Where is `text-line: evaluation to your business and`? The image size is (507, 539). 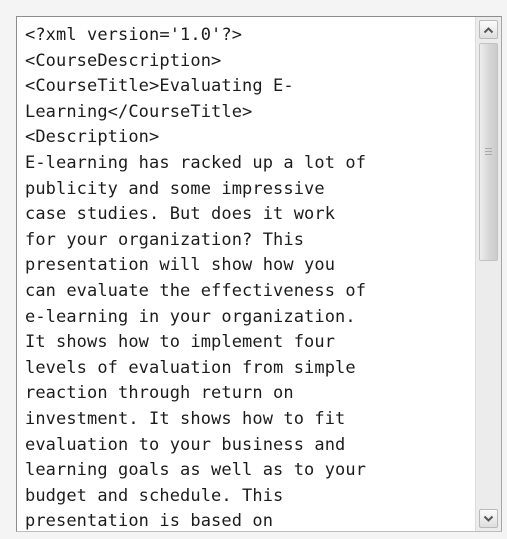 text-line: evaluation to your business and is located at coordinates (185, 444).